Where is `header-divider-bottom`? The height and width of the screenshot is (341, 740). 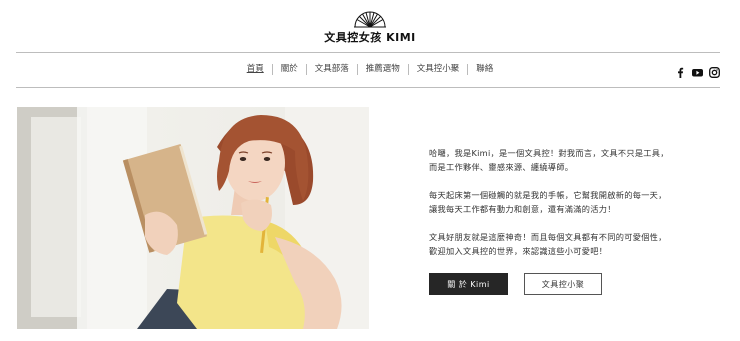
header-divider-bottom is located at coordinates (368, 87).